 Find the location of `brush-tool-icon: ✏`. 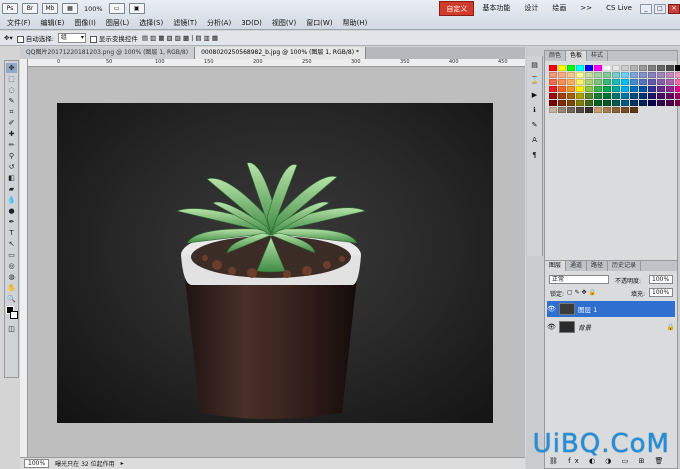

brush-tool-icon: ✏ is located at coordinates (11, 145).